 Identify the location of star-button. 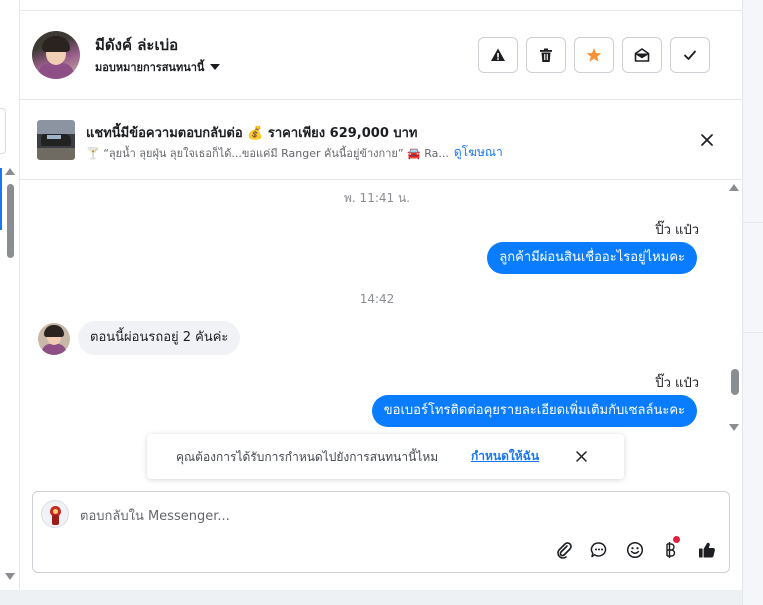
(594, 55).